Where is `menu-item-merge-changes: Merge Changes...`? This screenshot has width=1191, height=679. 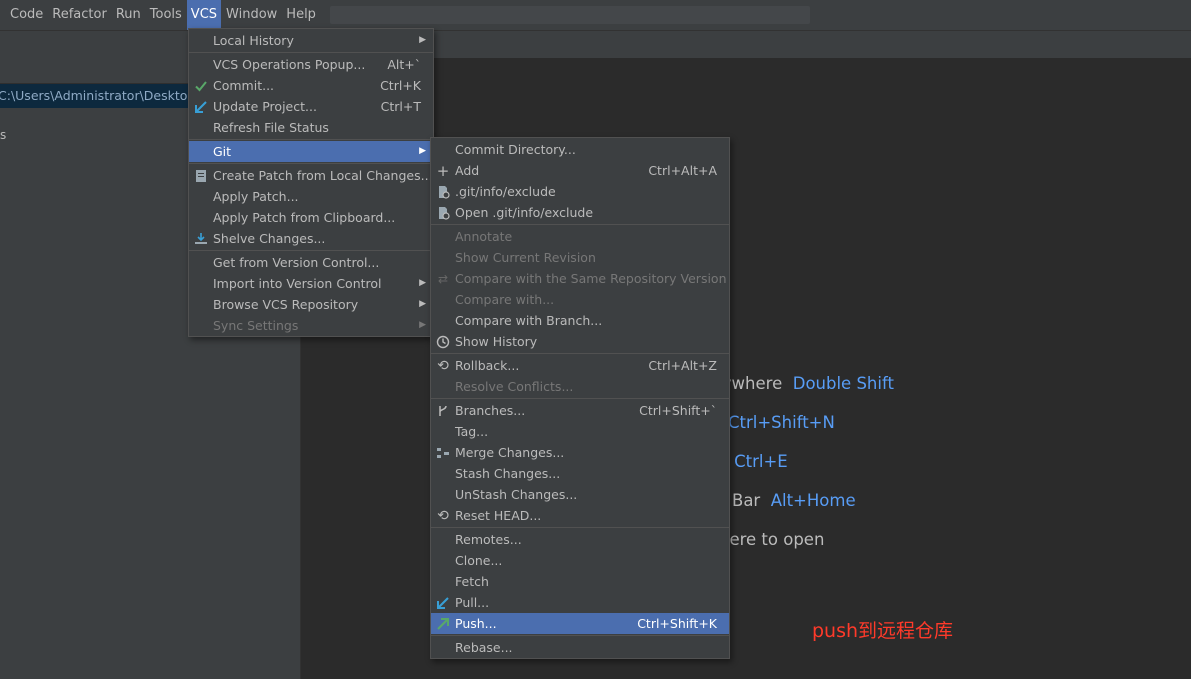 menu-item-merge-changes: Merge Changes... is located at coordinates (580, 452).